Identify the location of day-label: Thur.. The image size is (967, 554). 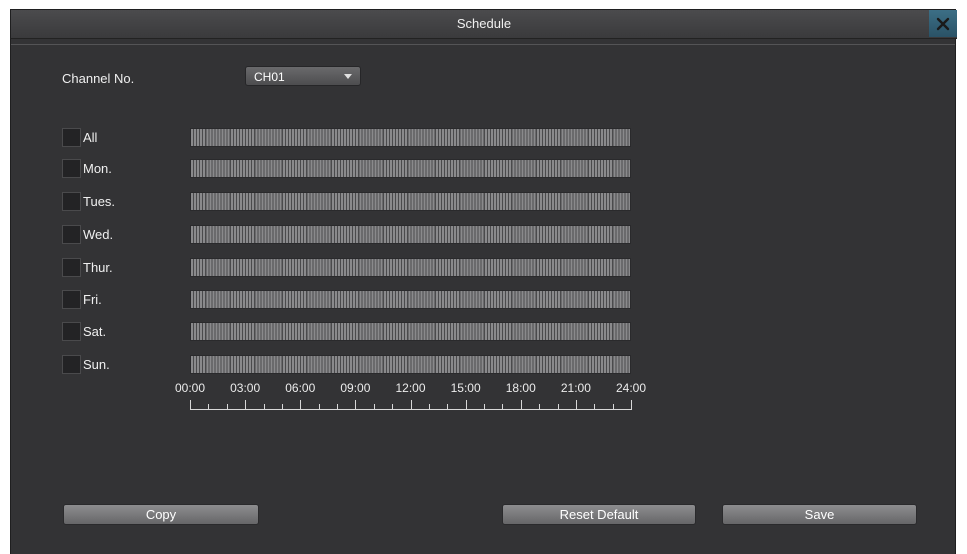
(98, 267).